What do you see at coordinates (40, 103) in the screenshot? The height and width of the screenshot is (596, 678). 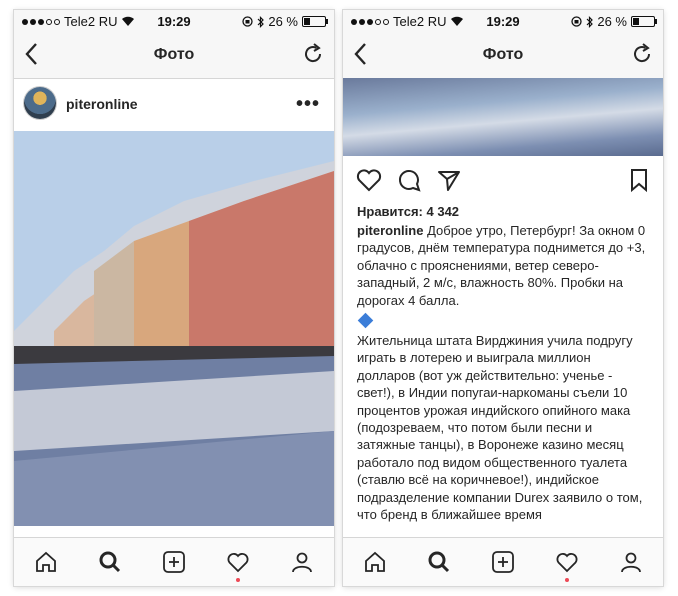 I see `avatar` at bounding box center [40, 103].